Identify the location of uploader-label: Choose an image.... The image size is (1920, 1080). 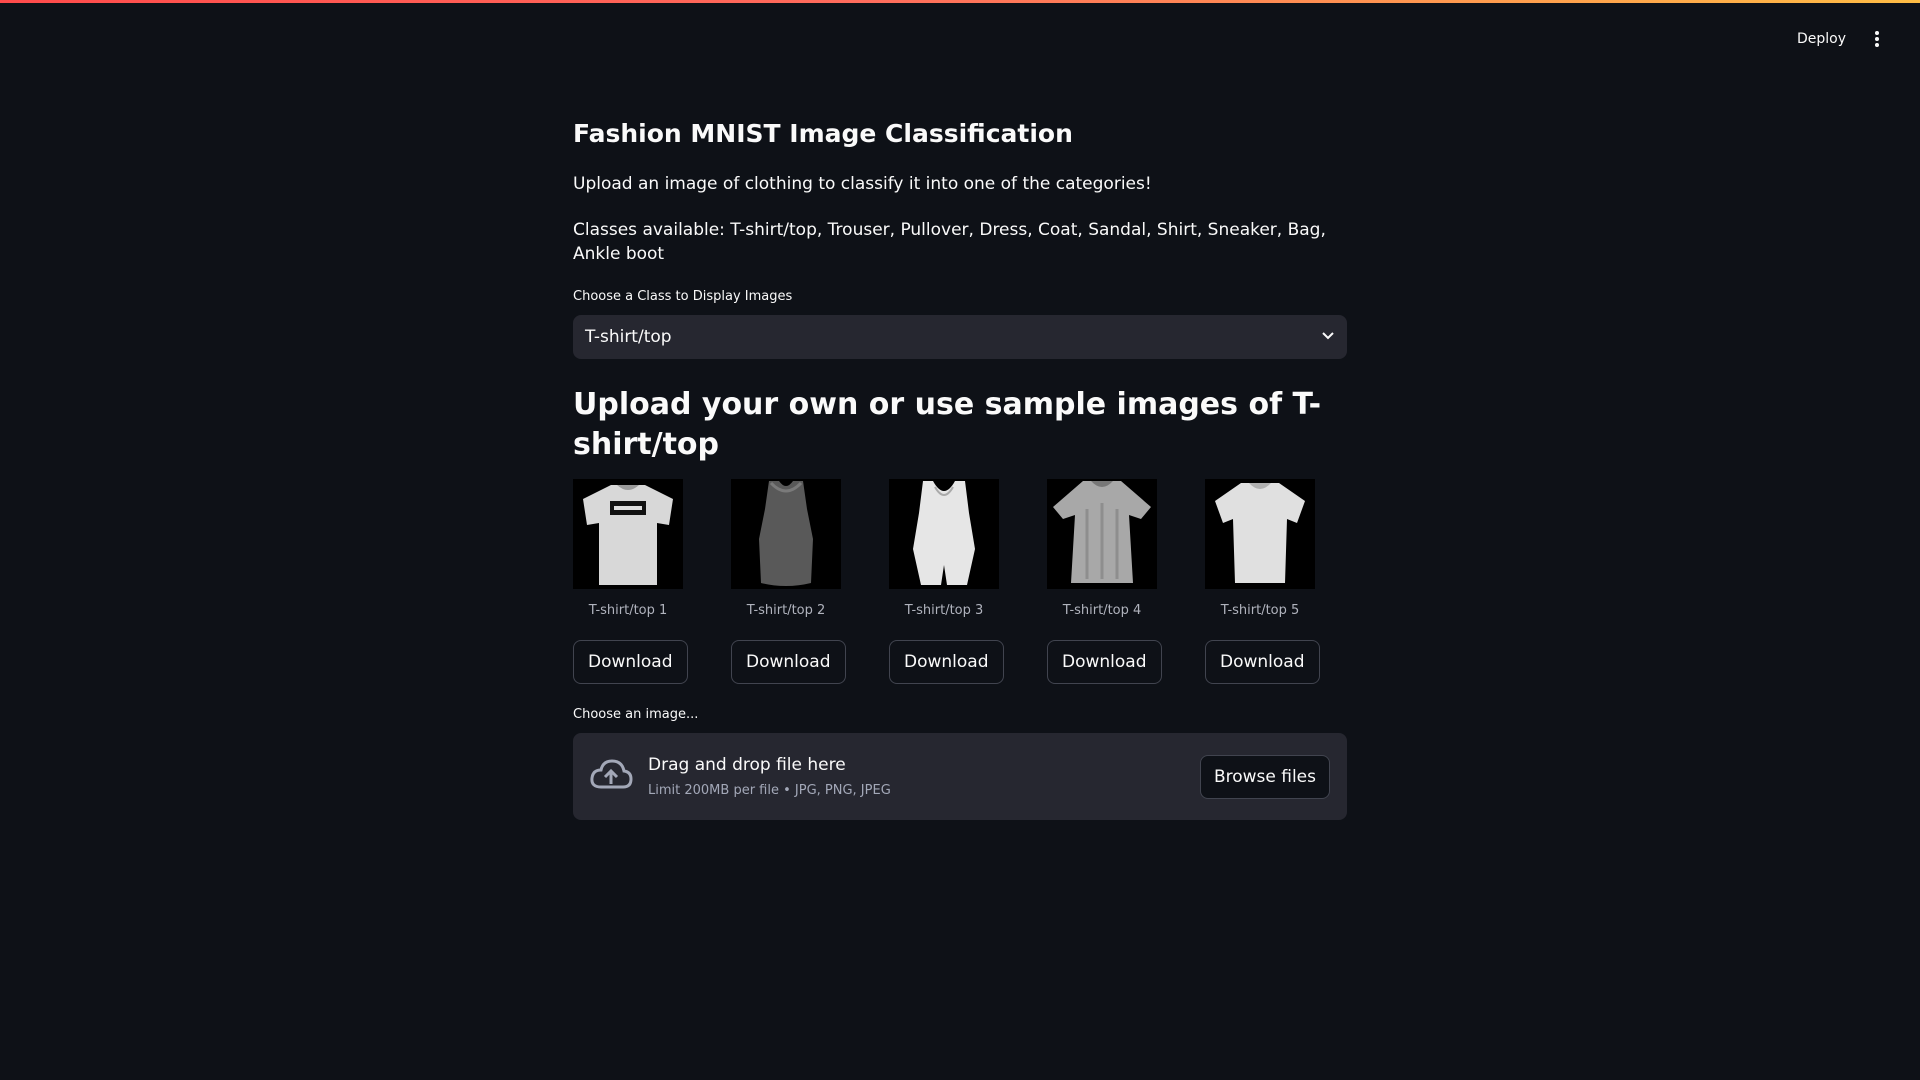
(636, 714).